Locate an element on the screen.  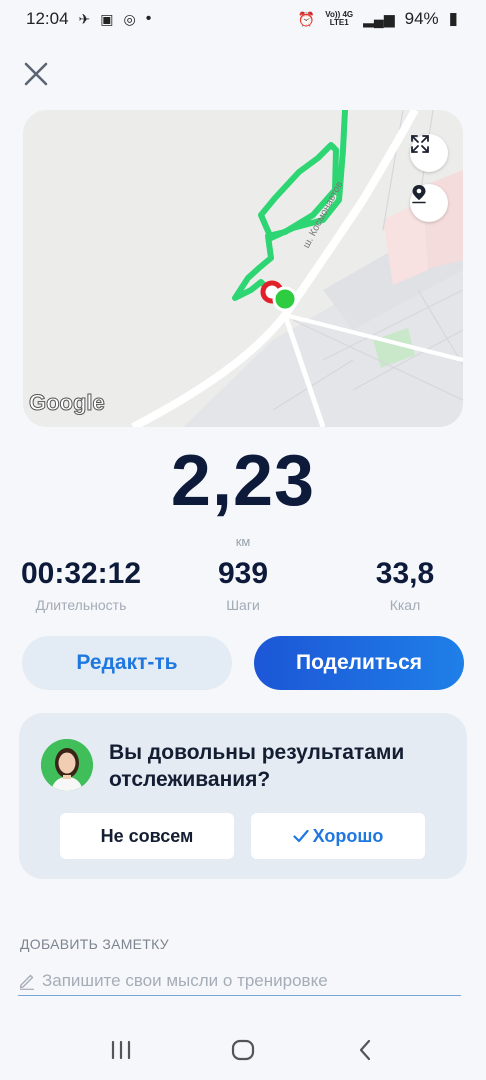
stat-label: Ккал is located at coordinates (405, 605).